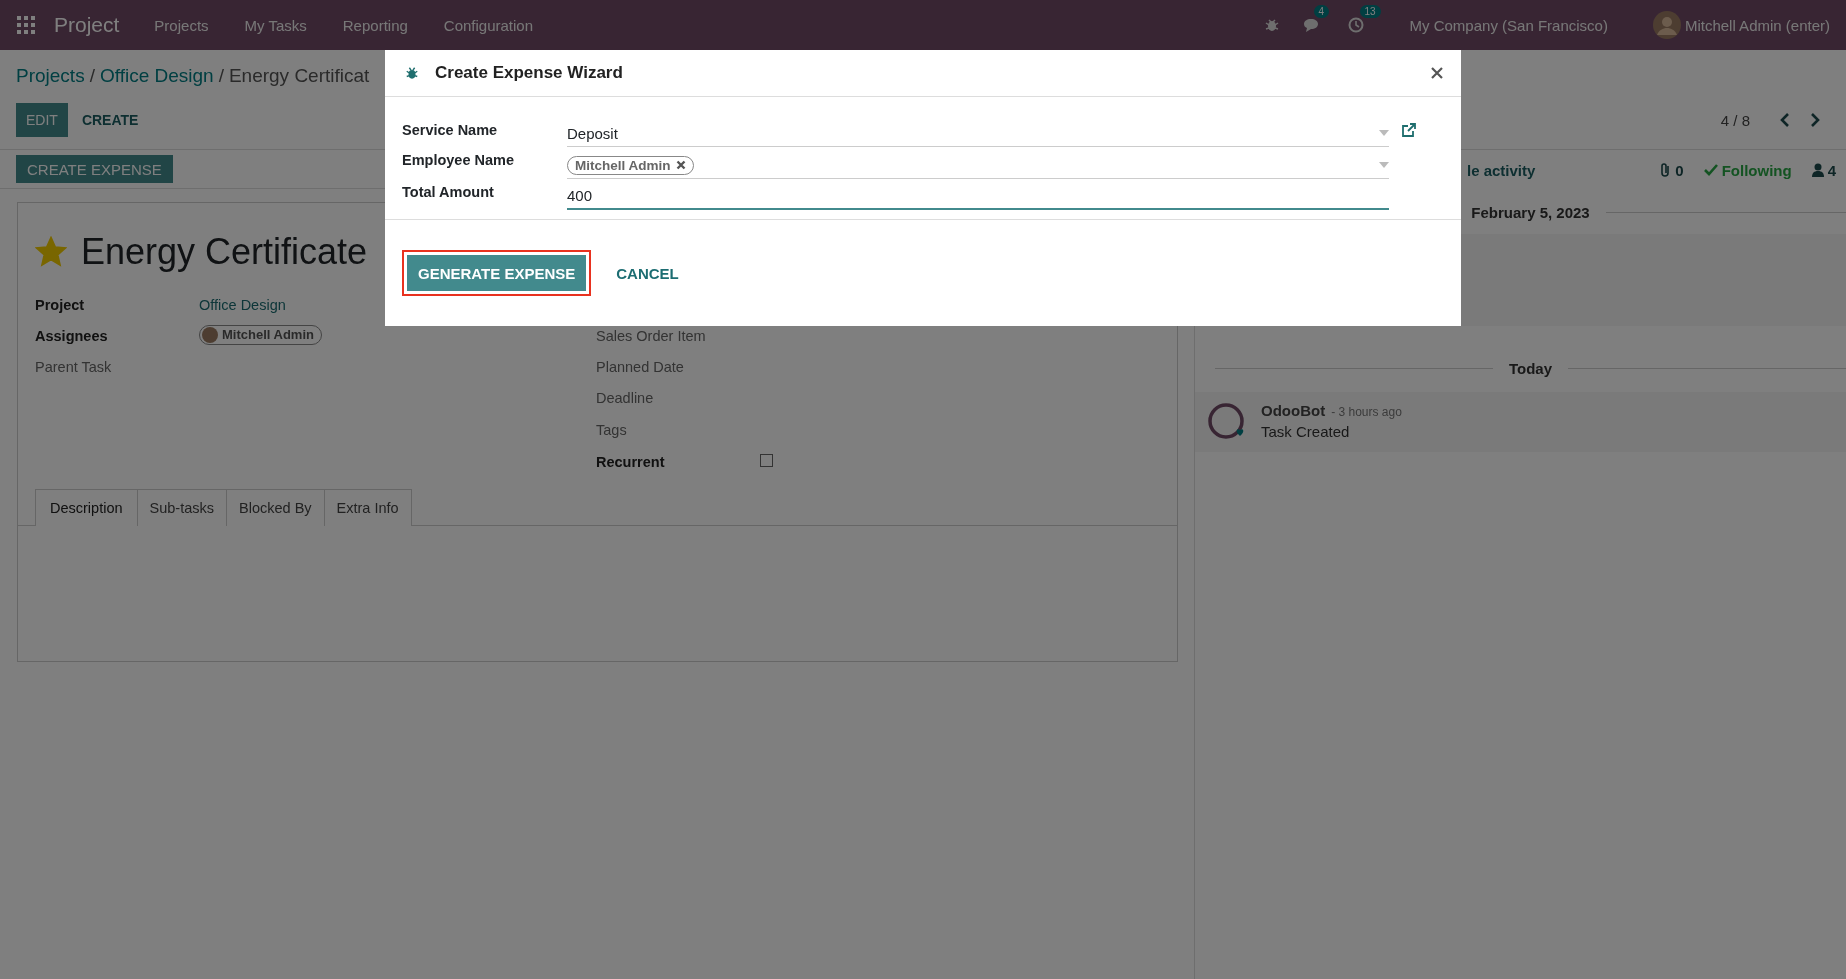 This screenshot has height=979, width=1846. I want to click on edit-button: EDIT, so click(42, 120).